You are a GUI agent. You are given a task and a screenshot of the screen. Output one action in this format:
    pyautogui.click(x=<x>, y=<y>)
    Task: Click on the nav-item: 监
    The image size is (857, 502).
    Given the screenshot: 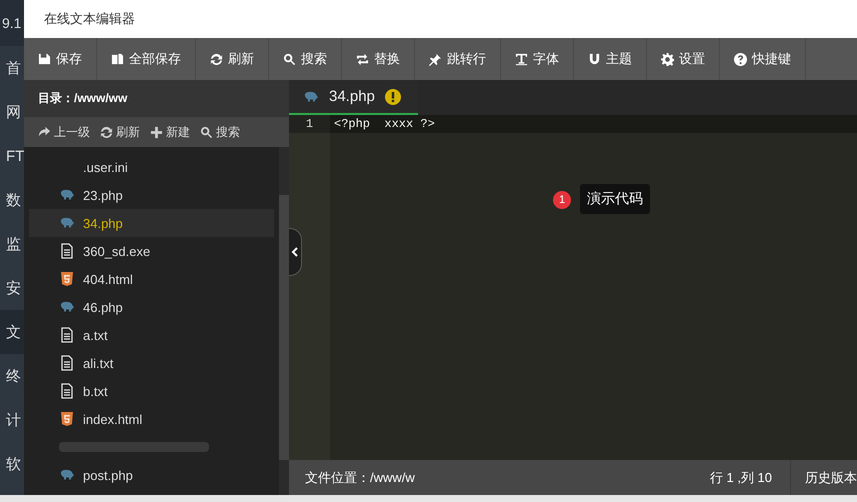 What is the action you would take?
    pyautogui.click(x=12, y=244)
    